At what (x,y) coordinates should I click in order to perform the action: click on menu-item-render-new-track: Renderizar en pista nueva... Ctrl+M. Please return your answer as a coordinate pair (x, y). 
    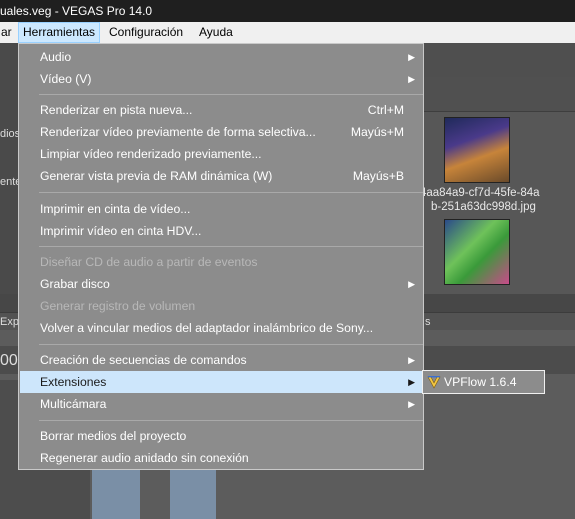
    Looking at the image, I should click on (221, 110).